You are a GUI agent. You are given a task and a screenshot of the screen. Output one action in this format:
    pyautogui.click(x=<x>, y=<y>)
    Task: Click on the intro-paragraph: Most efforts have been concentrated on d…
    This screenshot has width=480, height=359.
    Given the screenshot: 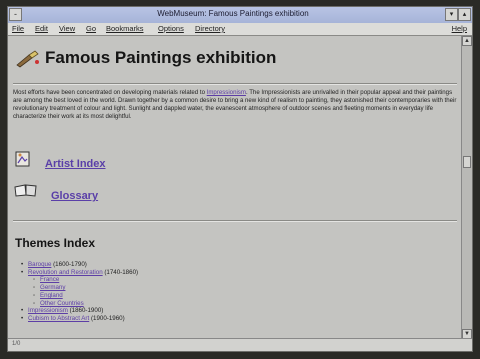 What is the action you would take?
    pyautogui.click(x=236, y=105)
    